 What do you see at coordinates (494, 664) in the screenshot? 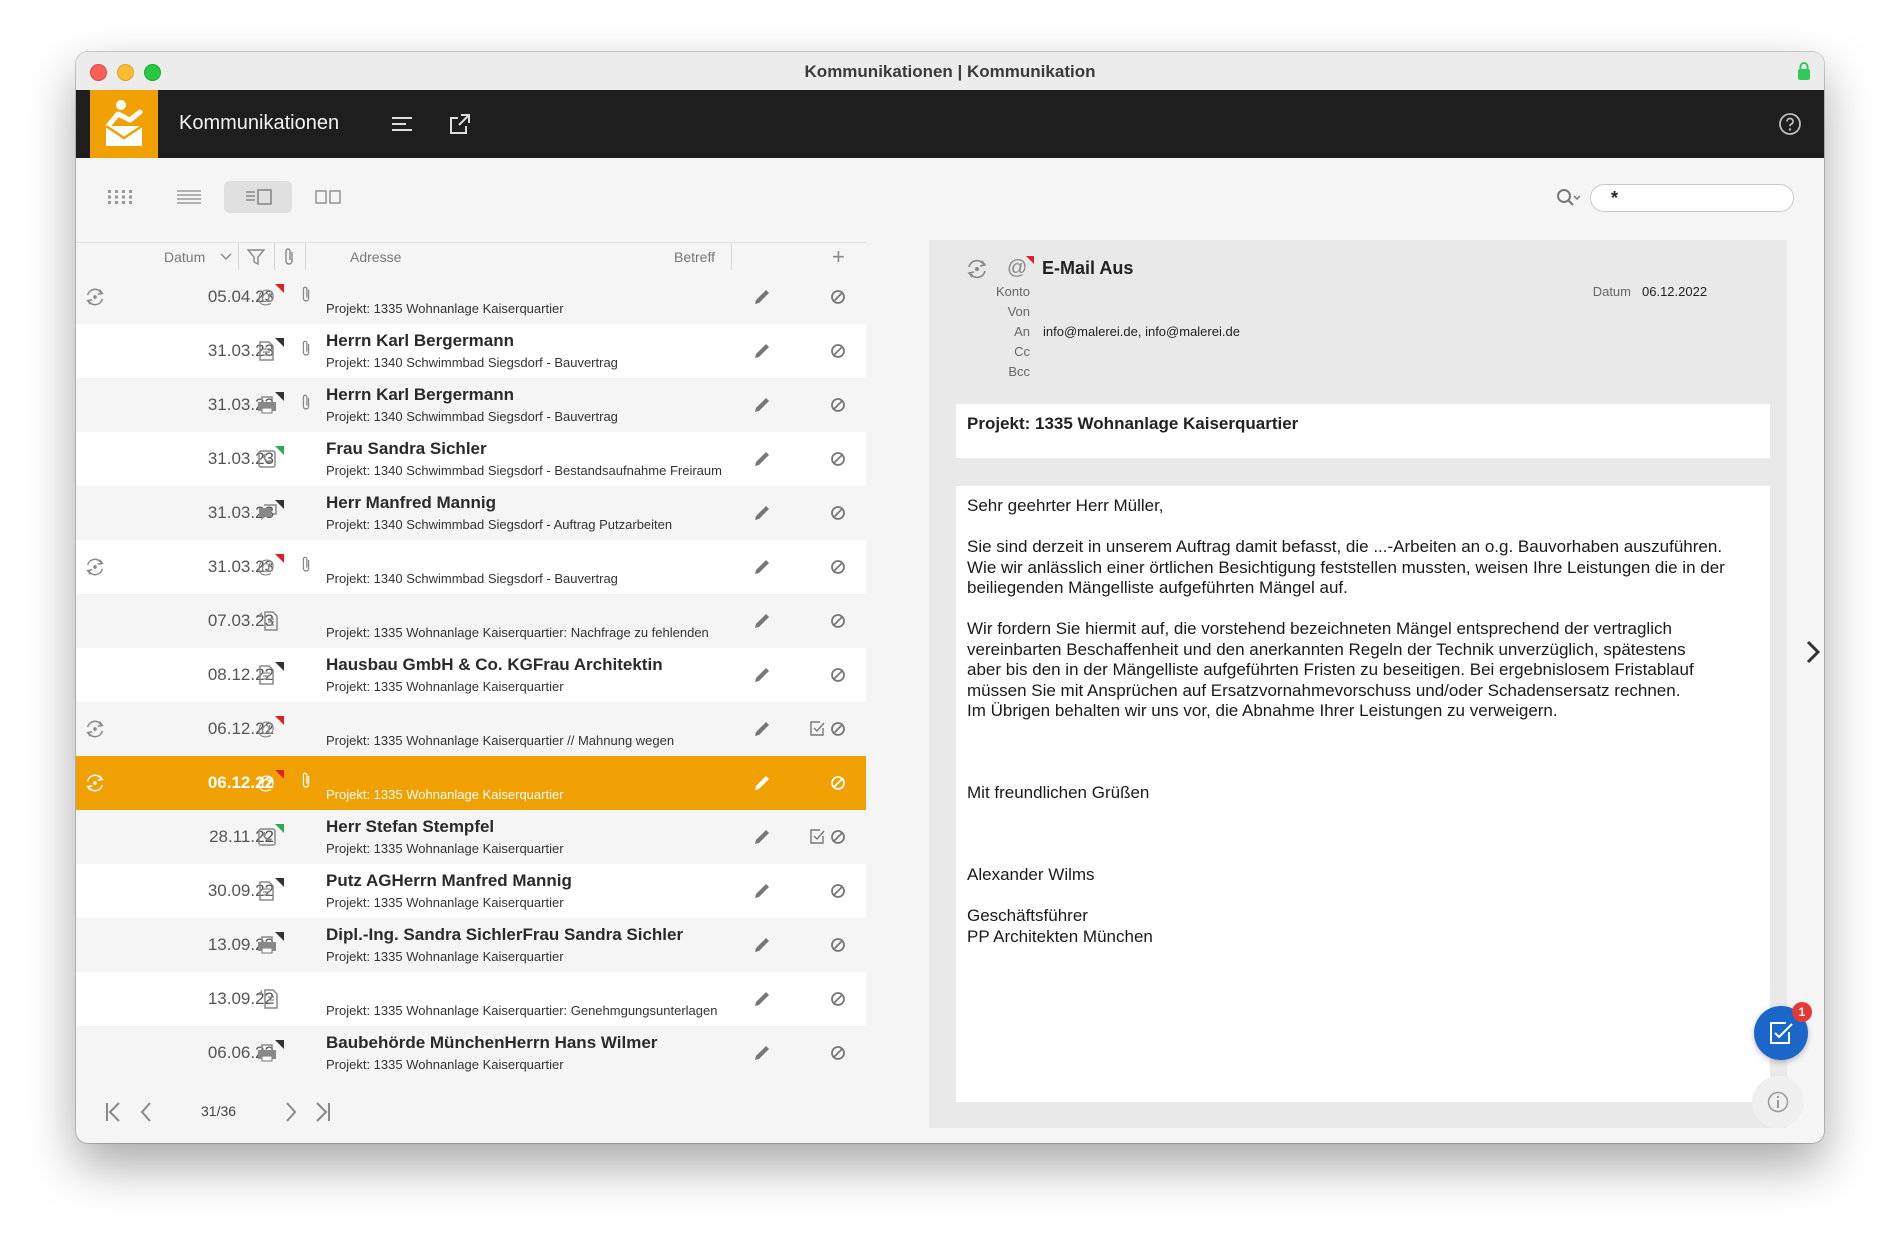
I see `row-address: Hausbau GmbH & Co. KGFrau Architektin` at bounding box center [494, 664].